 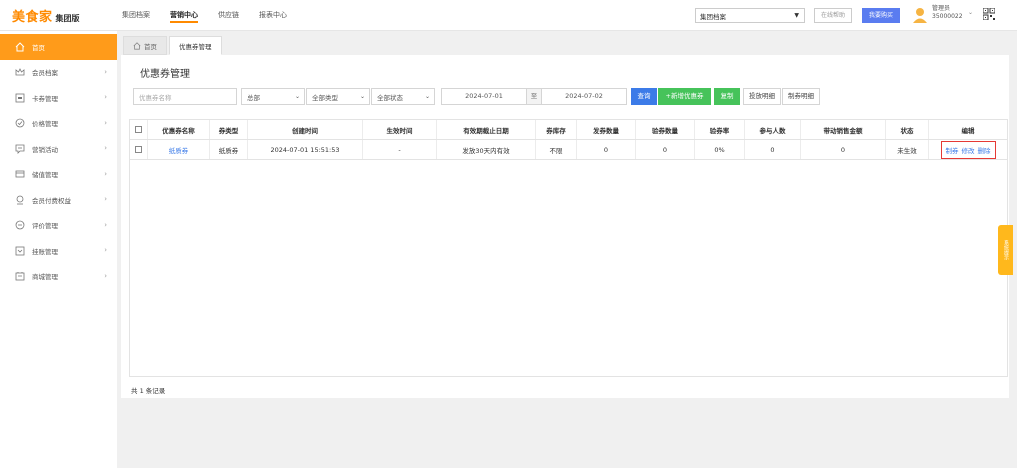 I want to click on header-rate: 验券率, so click(x=720, y=129).